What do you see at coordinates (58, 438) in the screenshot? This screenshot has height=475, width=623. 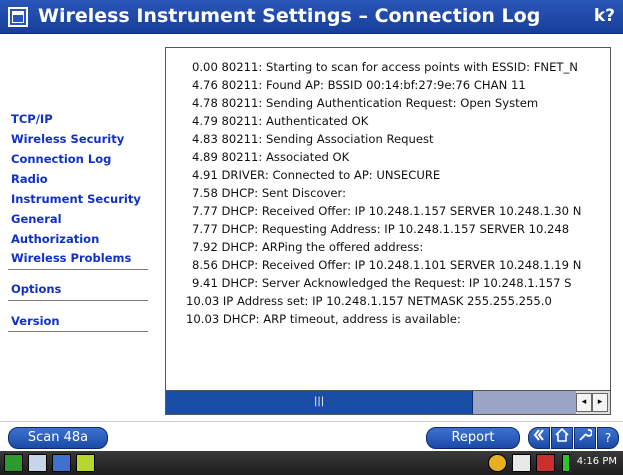 I see `scan-button: Scan 48a` at bounding box center [58, 438].